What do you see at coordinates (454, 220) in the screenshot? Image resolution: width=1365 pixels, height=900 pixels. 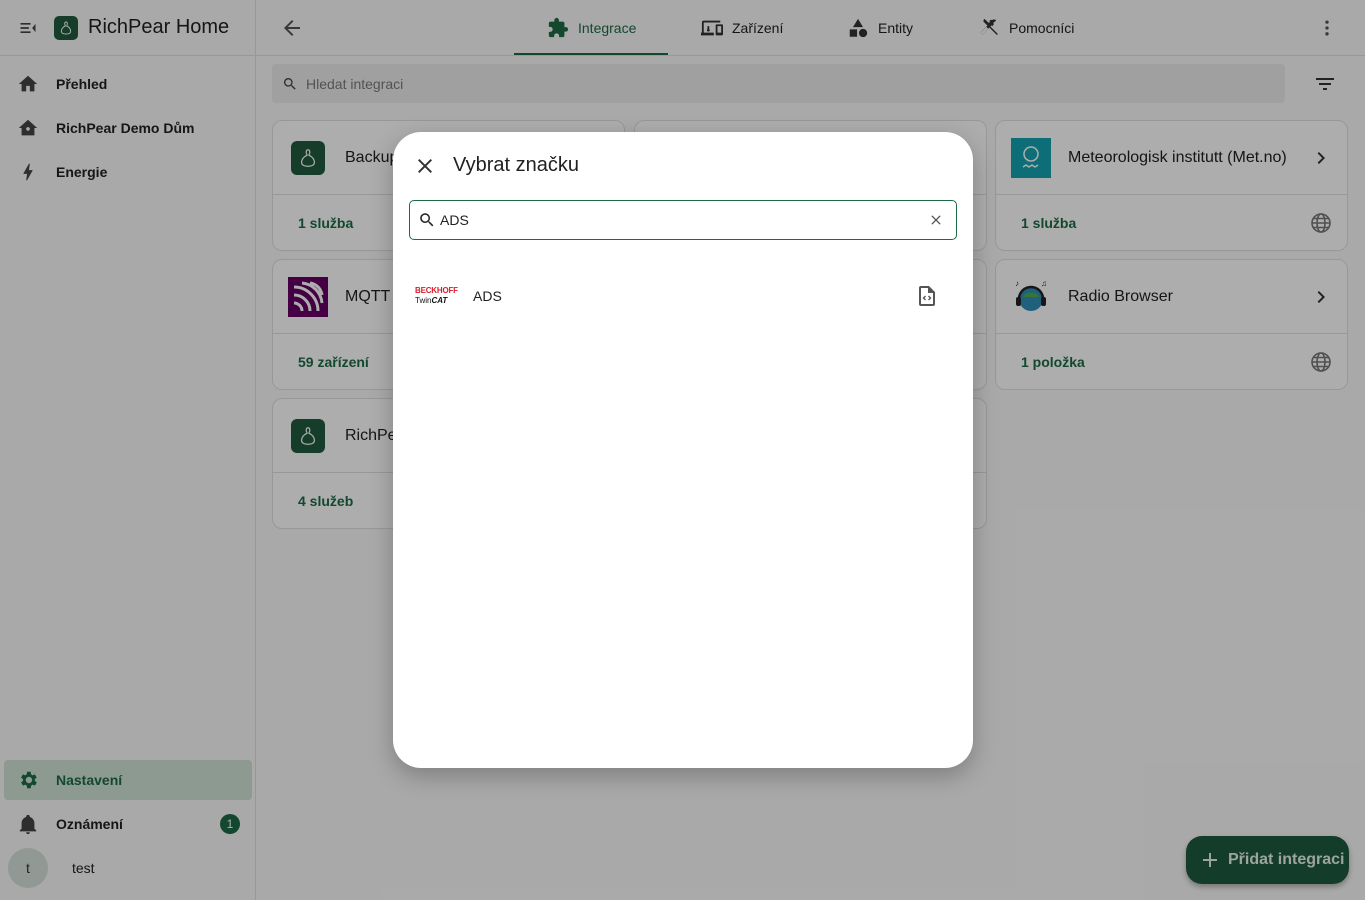 I see `search-value: ADS` at bounding box center [454, 220].